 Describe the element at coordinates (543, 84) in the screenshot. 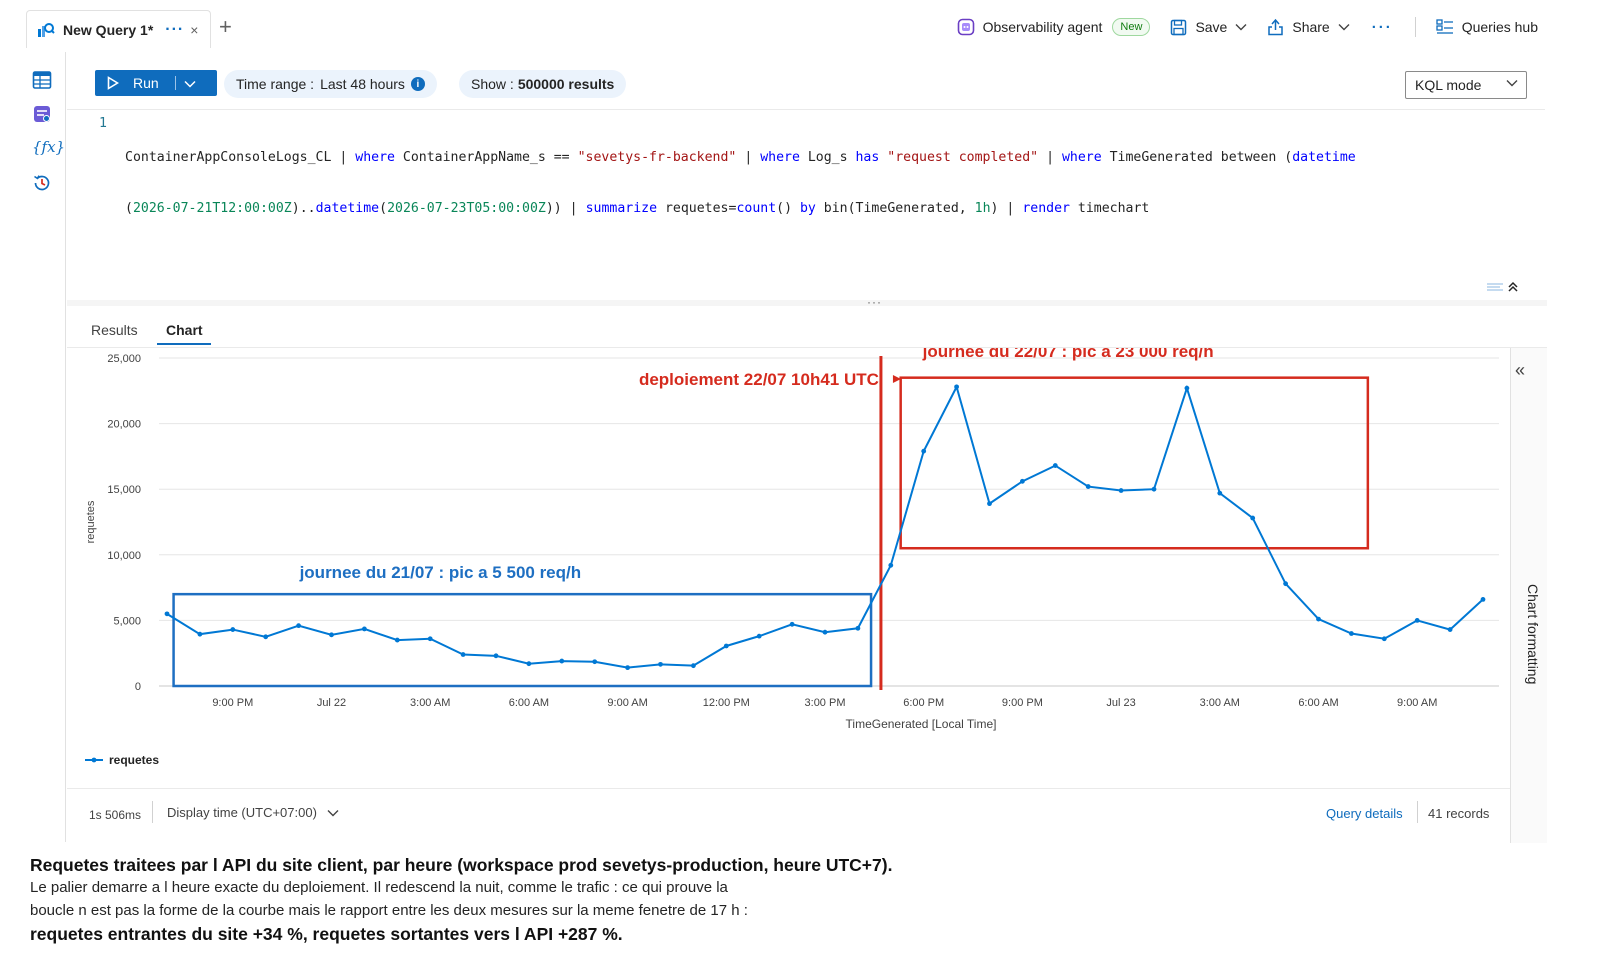

I see `result-limit-picker: Show : 500000 results` at that location.